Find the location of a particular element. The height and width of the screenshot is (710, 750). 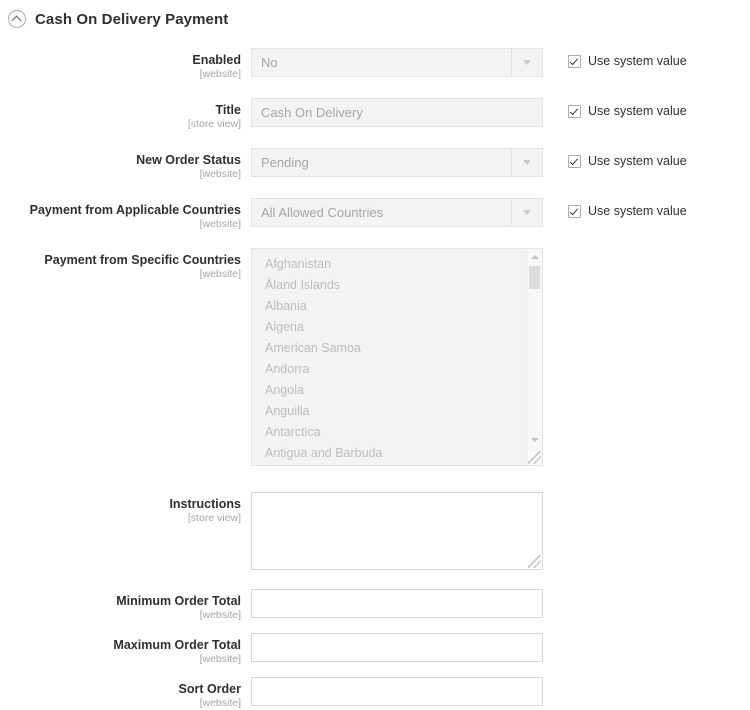

field-label-group-sort-order: Sort Order [website] is located at coordinates (120, 693).